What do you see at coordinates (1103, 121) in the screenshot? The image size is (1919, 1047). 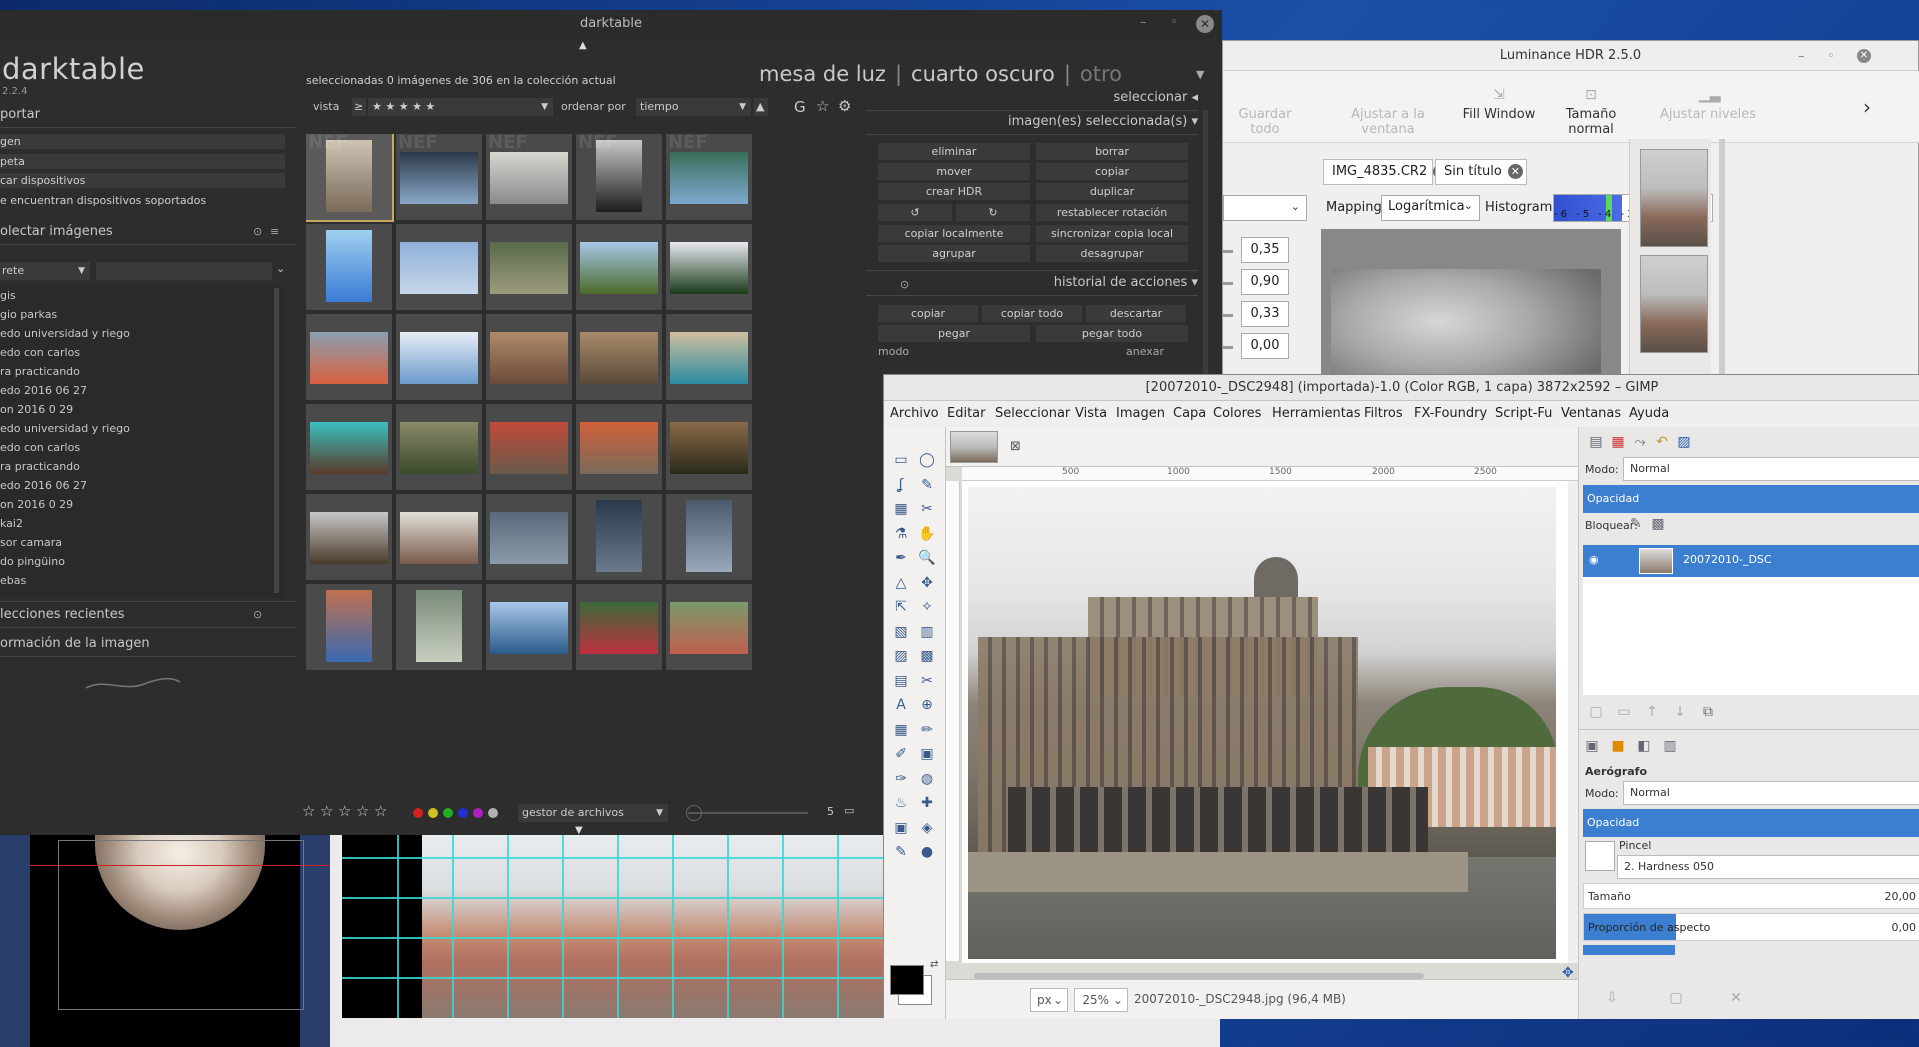 I see `selected-images-header: imagen(es) seleccionada(s) ▾` at bounding box center [1103, 121].